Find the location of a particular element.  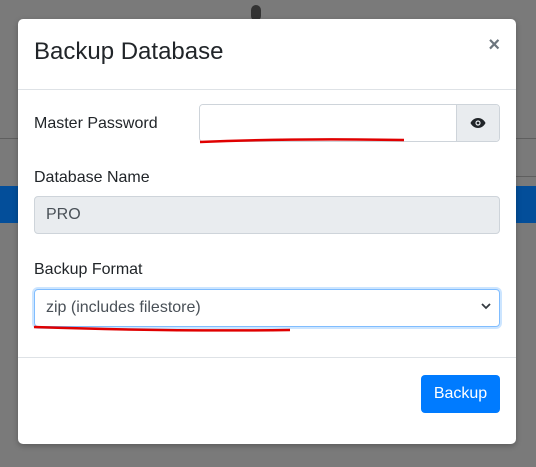

master-password-group is located at coordinates (349, 123).